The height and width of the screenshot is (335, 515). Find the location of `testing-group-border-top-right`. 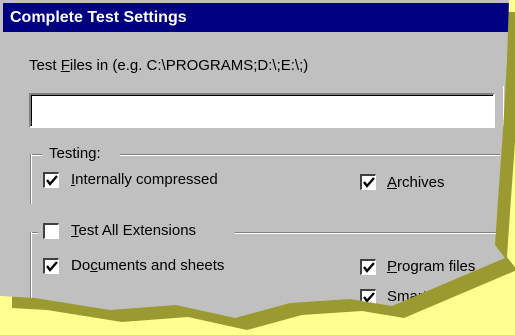

testing-group-border-top-right is located at coordinates (310, 155).